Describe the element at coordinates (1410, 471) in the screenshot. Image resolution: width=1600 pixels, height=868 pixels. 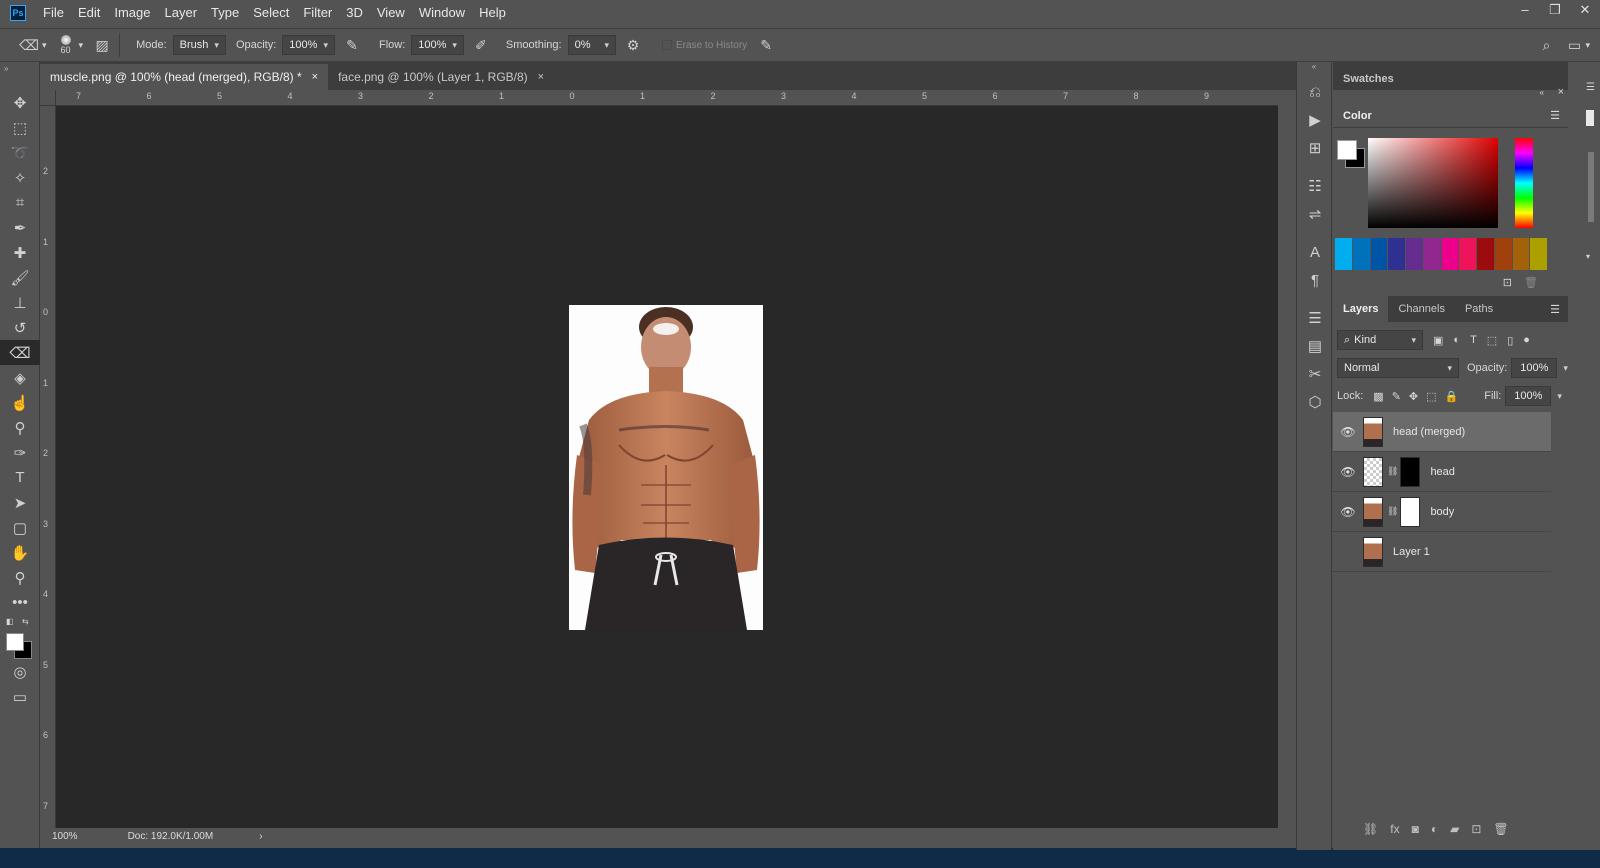
I see `layer-mask-thumbnail` at that location.